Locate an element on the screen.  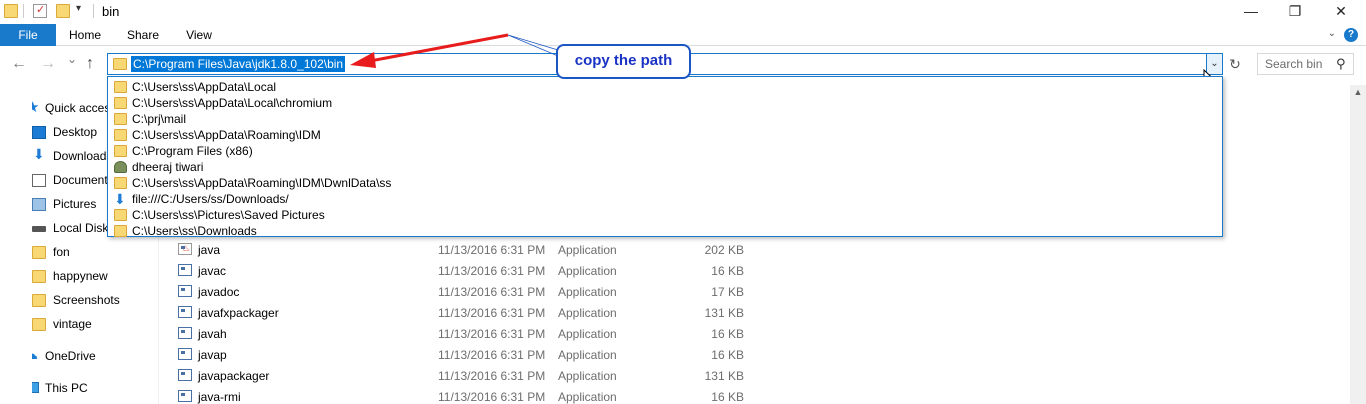
sidebar-item: fon is located at coordinates (94, 253).